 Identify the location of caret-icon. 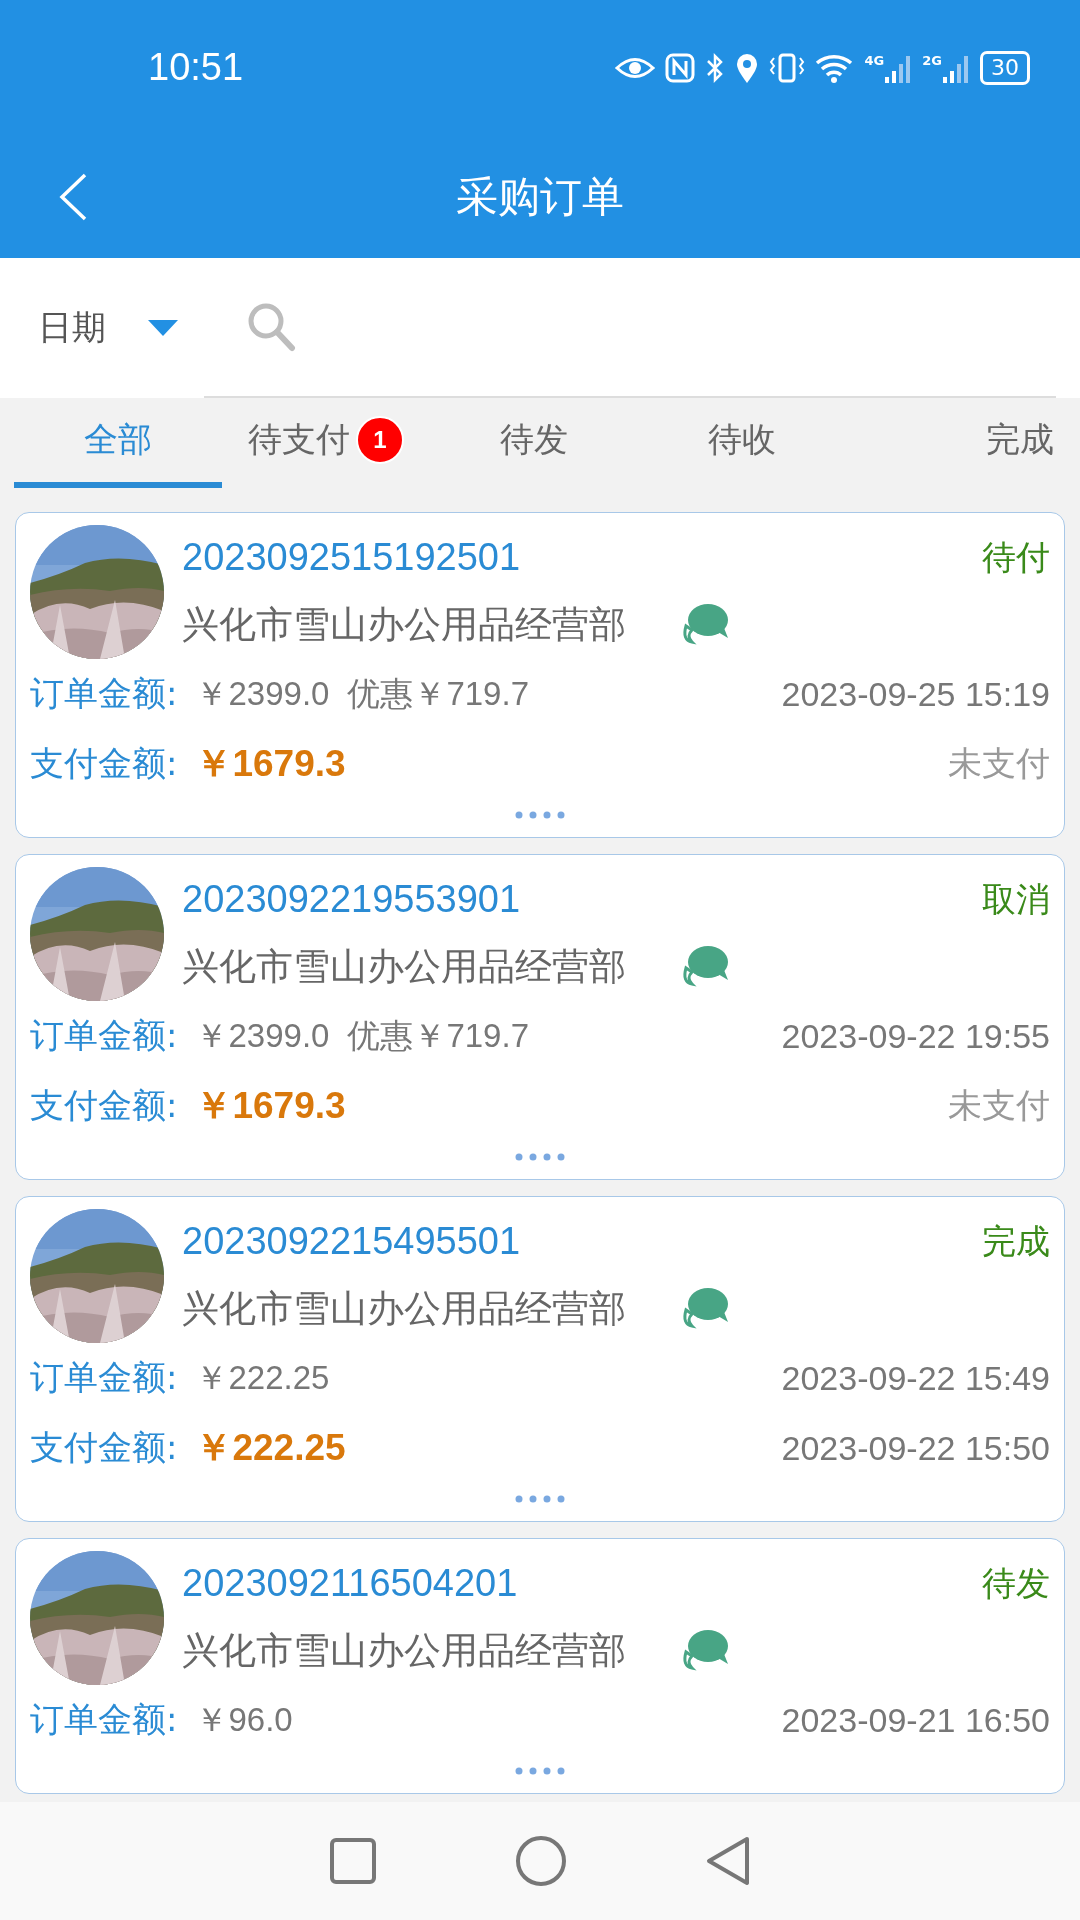
(163, 328).